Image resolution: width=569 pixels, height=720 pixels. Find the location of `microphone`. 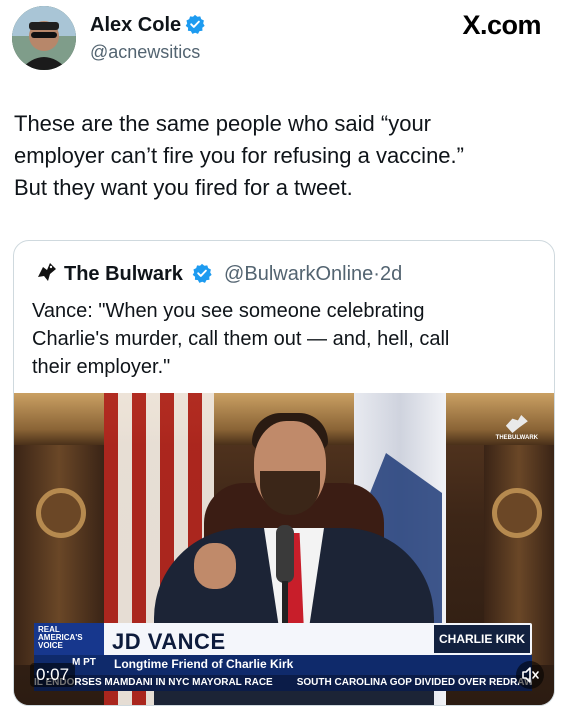

microphone is located at coordinates (285, 554).